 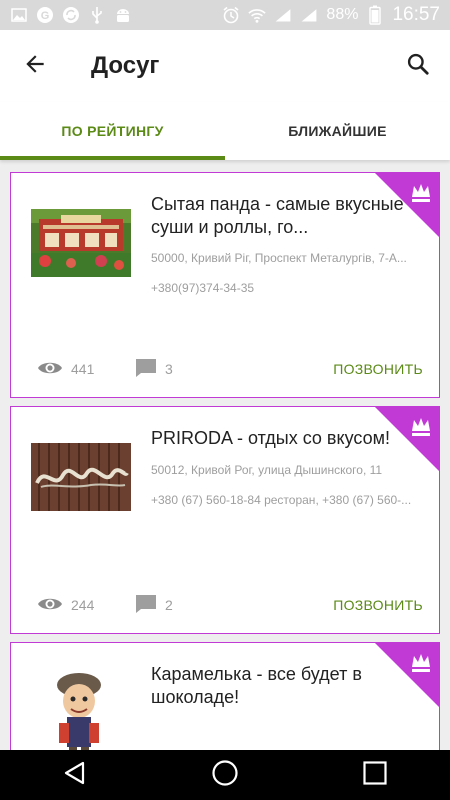 I want to click on tab-by-rating: ПО РЕЙТИНГУ, so click(x=112, y=131).